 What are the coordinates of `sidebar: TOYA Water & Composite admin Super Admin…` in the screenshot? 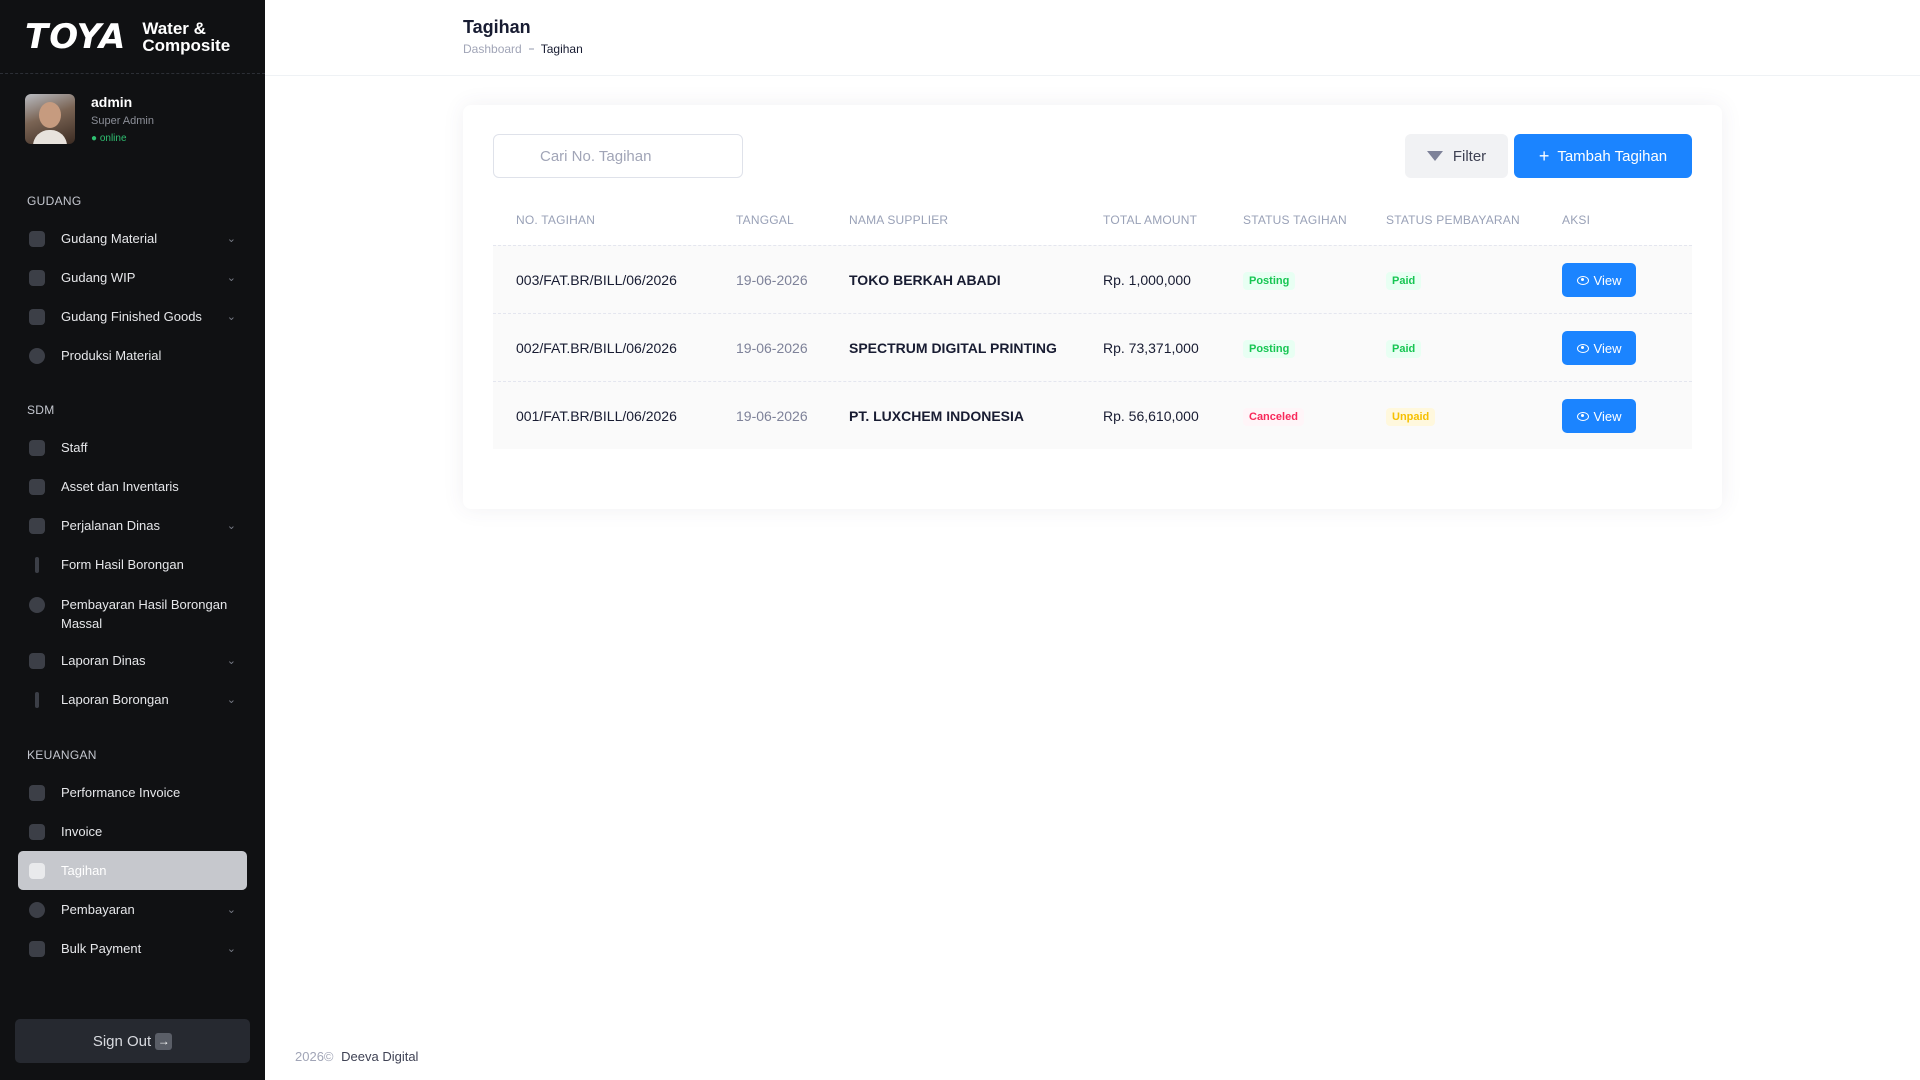 It's located at (132, 540).